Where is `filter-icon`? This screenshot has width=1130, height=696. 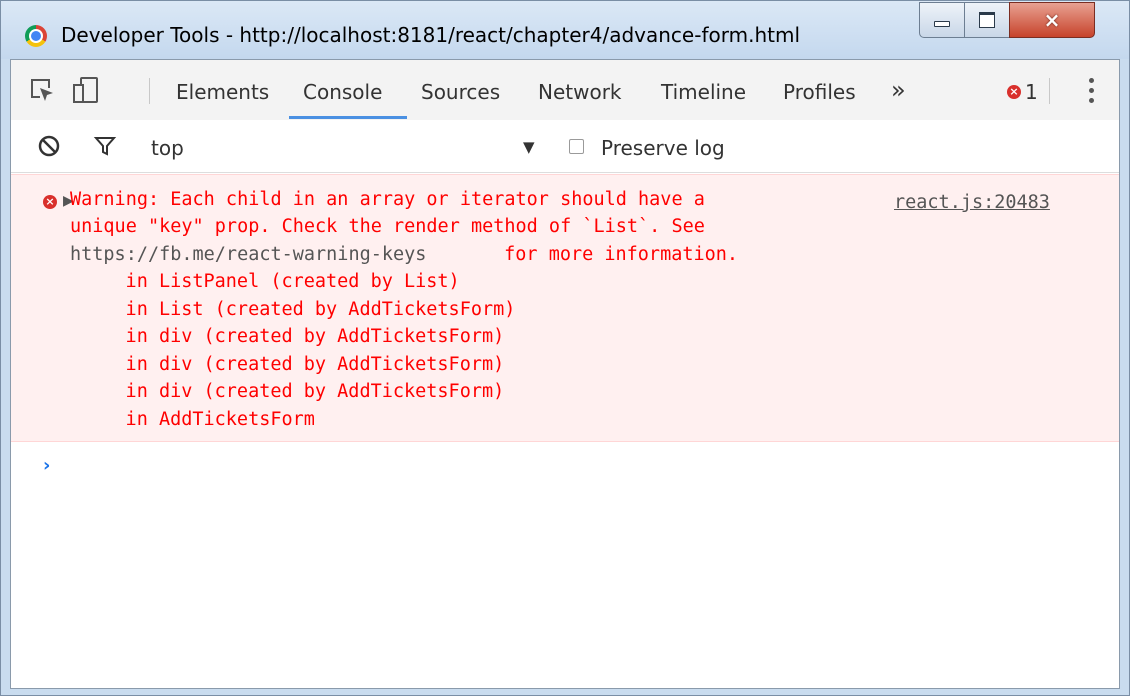
filter-icon is located at coordinates (105, 146).